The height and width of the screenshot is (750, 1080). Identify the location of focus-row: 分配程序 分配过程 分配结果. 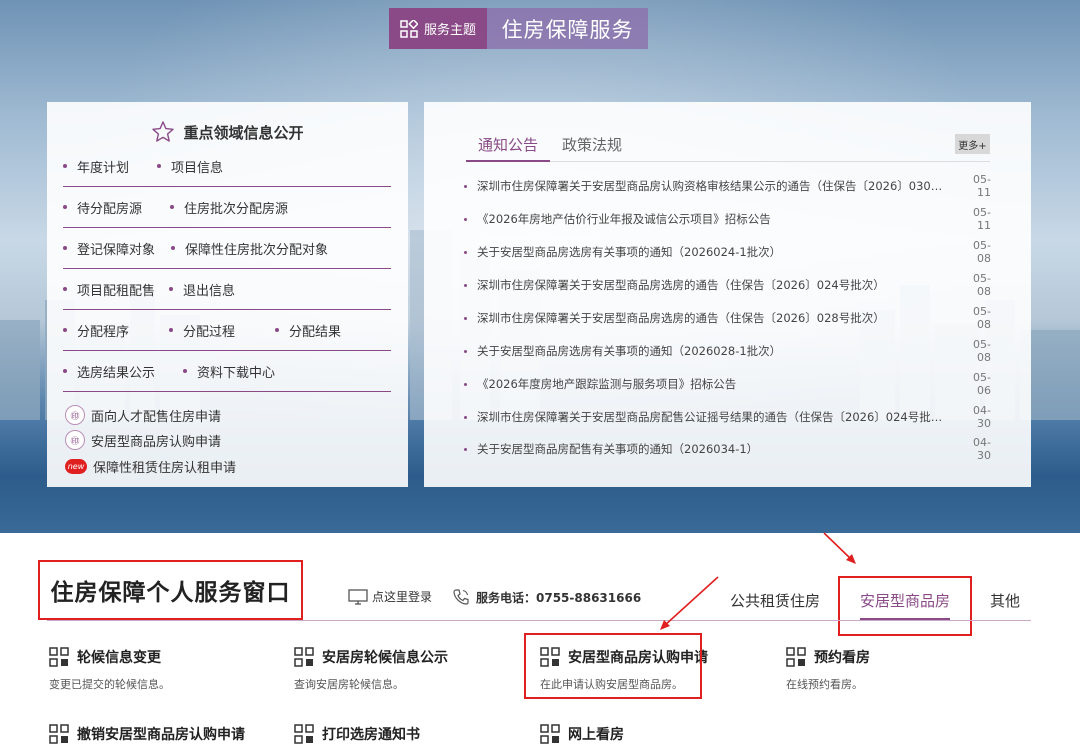
(227, 330).